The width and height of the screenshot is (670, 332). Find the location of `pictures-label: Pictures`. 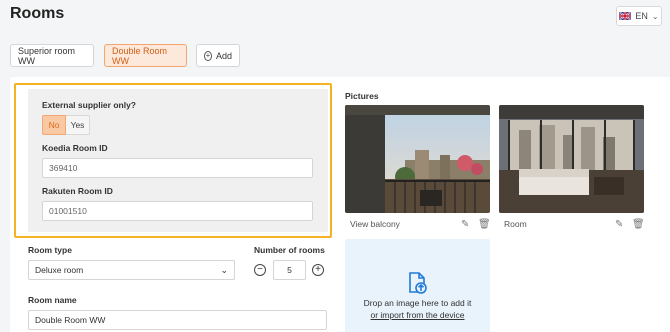

pictures-label: Pictures is located at coordinates (362, 96).